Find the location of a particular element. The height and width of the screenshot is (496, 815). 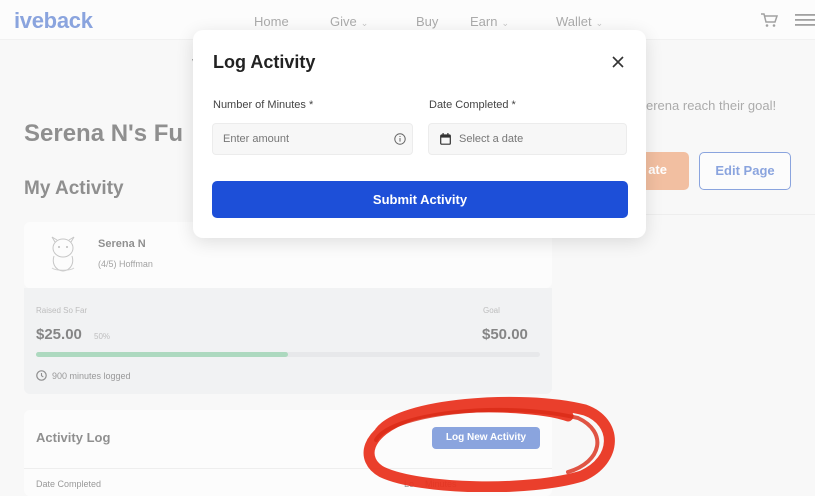

date-picker-input is located at coordinates (527, 139).